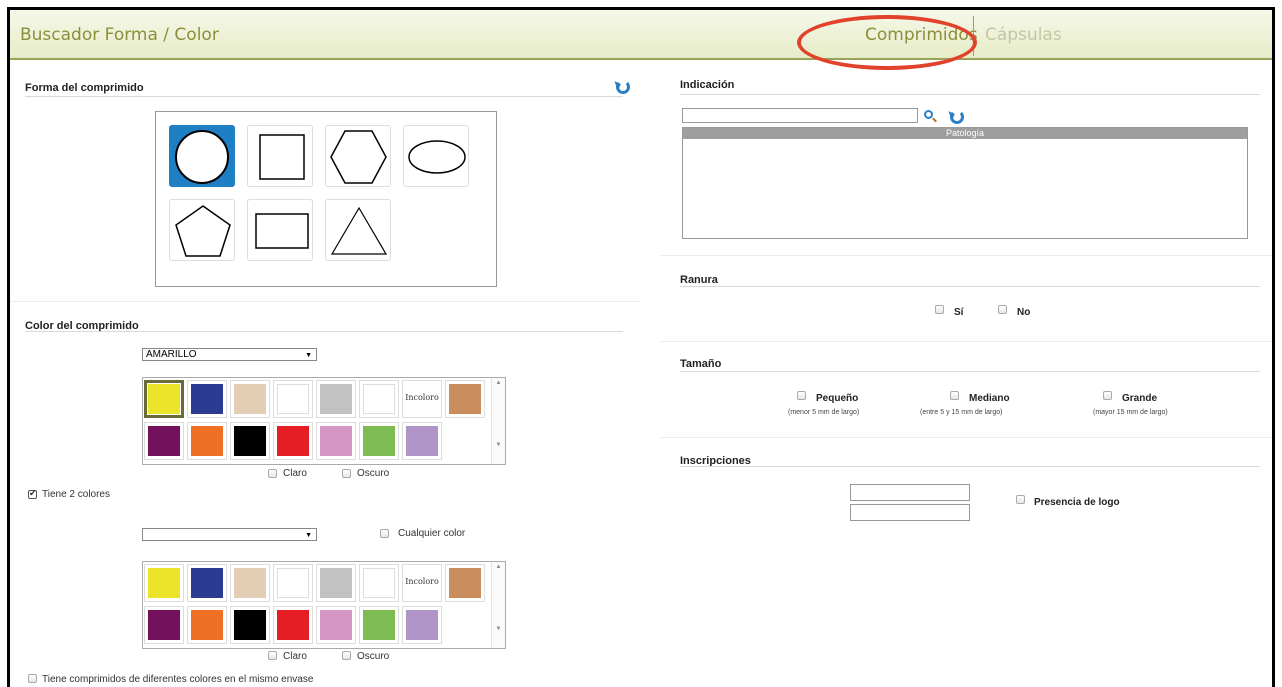  I want to click on size-grande-hint: (mayor 15 mm de largo), so click(1130, 412).